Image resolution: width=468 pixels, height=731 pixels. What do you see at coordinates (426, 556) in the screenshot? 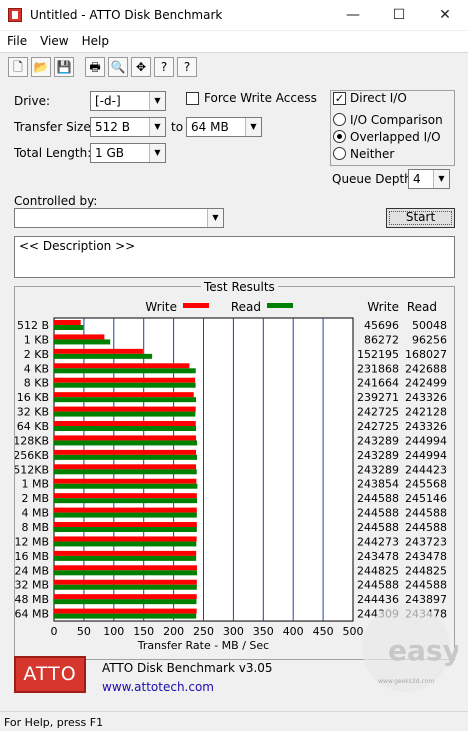
I see `read-value: 243478` at bounding box center [426, 556].